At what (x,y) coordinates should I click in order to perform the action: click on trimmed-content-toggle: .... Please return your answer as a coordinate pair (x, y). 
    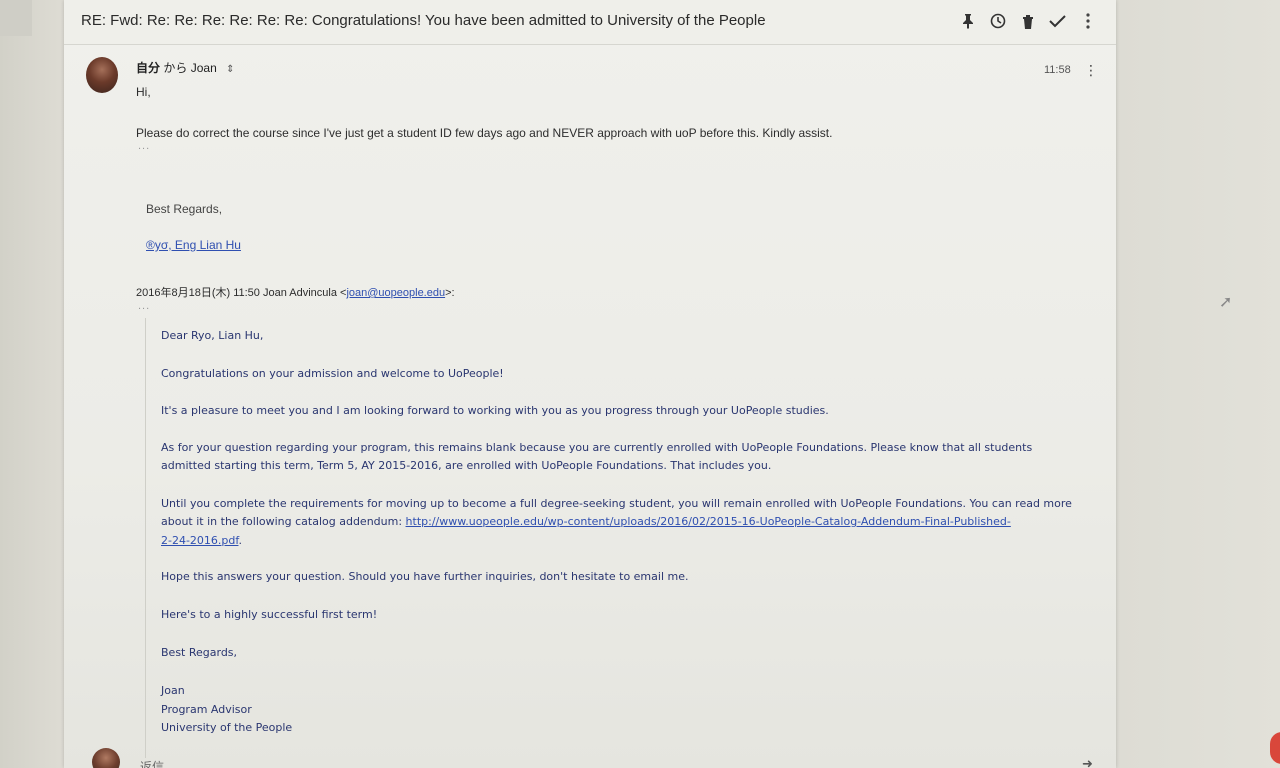
    Looking at the image, I should click on (144, 146).